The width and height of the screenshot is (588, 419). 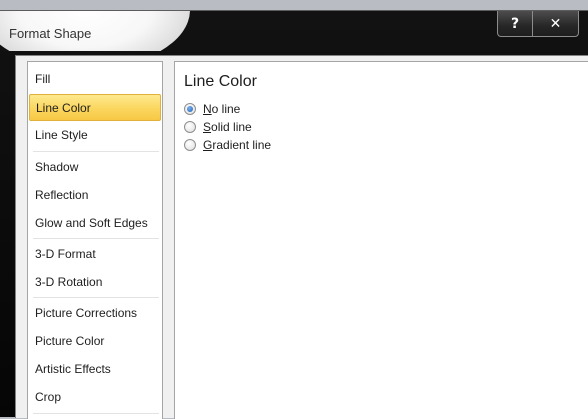 I want to click on help-button: ?, so click(x=515, y=24).